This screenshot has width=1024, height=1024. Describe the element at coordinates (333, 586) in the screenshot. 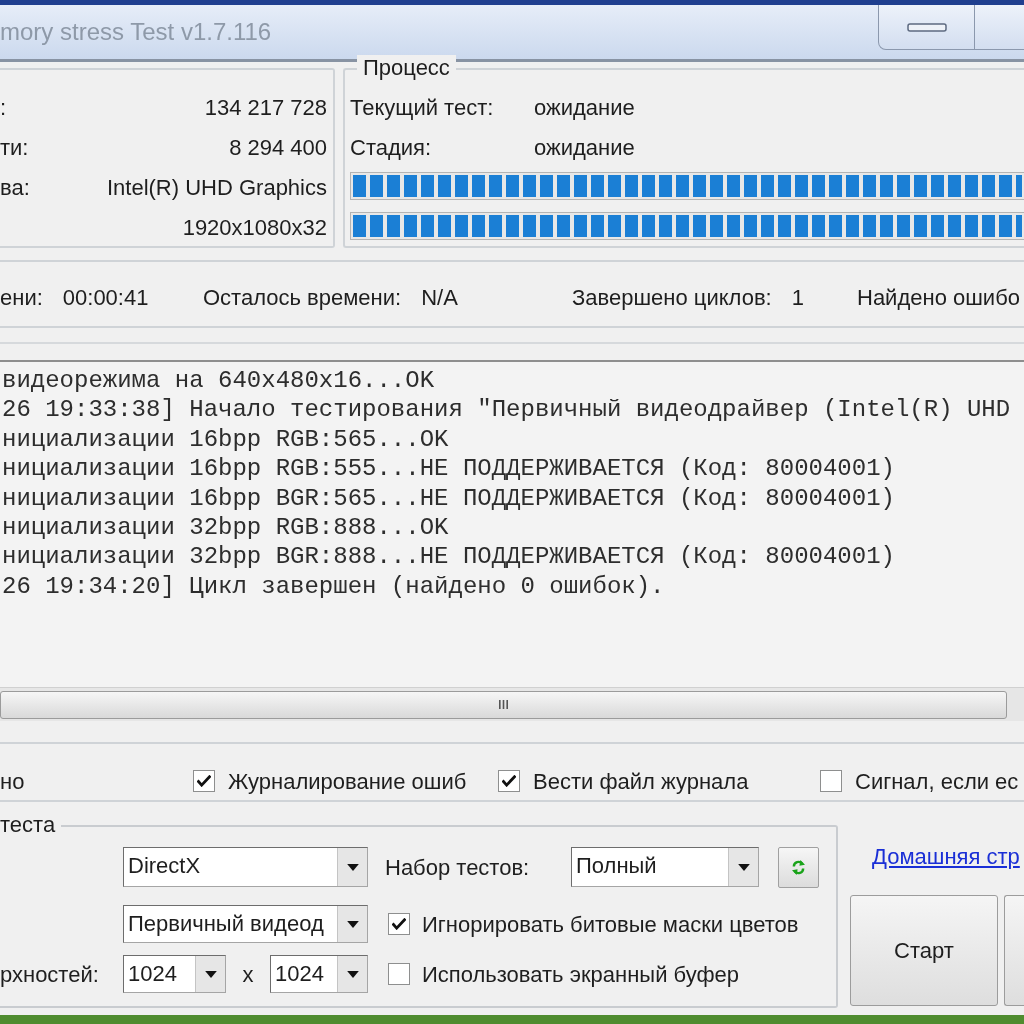

I see `log-line: 26 19:34:20] Цикл завершен (найдено 0 ошибок).` at that location.